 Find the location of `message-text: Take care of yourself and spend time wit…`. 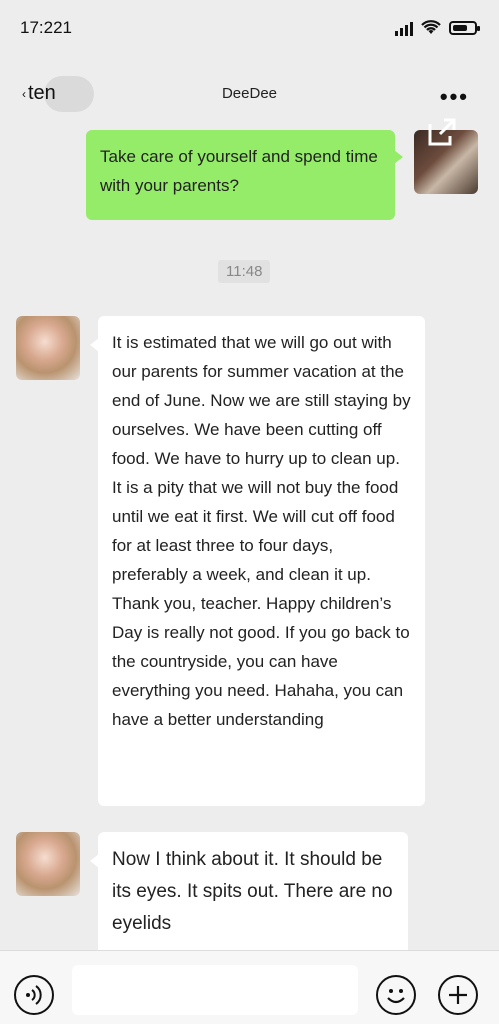

message-text: Take care of yourself and spend time wit… is located at coordinates (239, 171).